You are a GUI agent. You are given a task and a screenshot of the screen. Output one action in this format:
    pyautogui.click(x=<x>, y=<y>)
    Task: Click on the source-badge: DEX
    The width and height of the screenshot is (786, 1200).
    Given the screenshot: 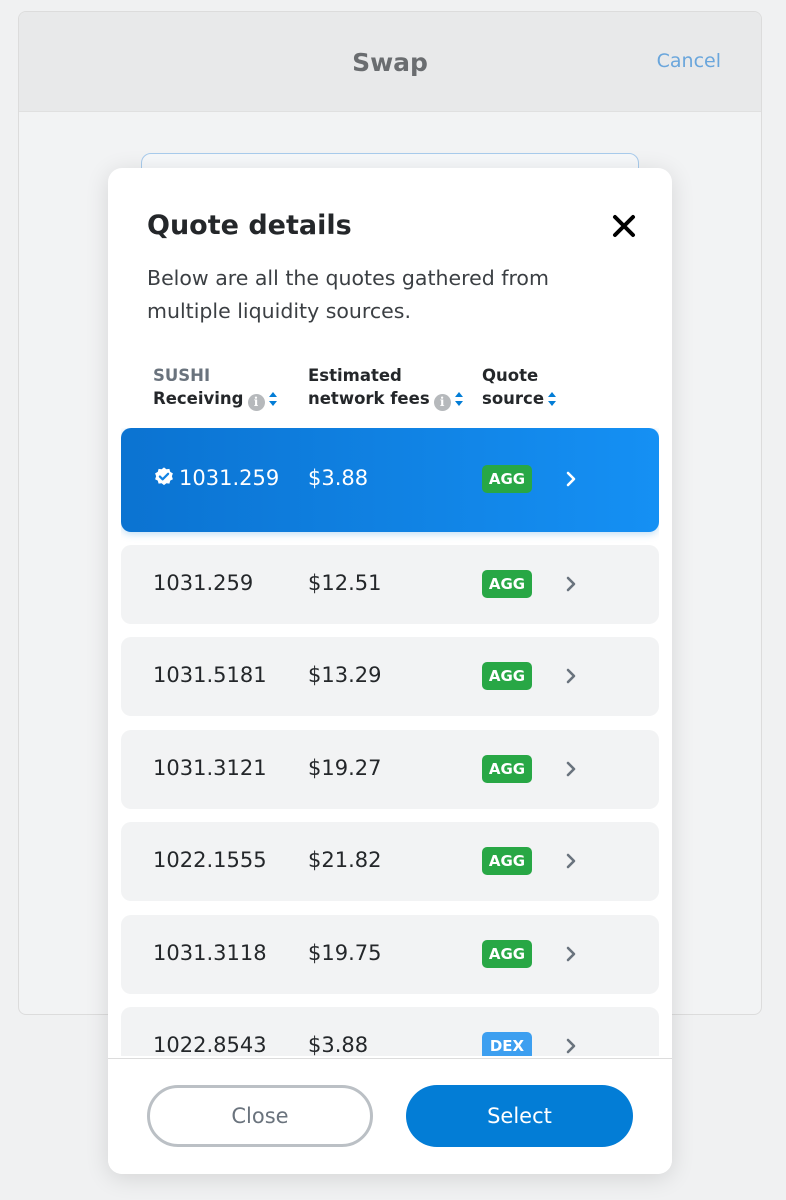 What is the action you would take?
    pyautogui.click(x=507, y=1044)
    